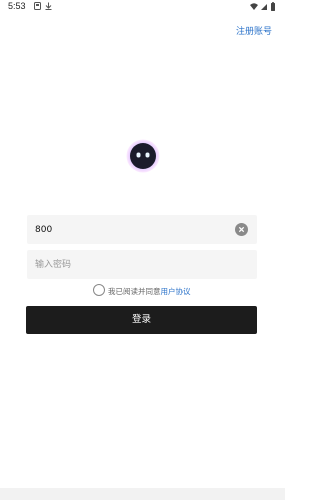 This screenshot has height=500, width=320. I want to click on agreement-label: 我已阅读并同意, so click(134, 291).